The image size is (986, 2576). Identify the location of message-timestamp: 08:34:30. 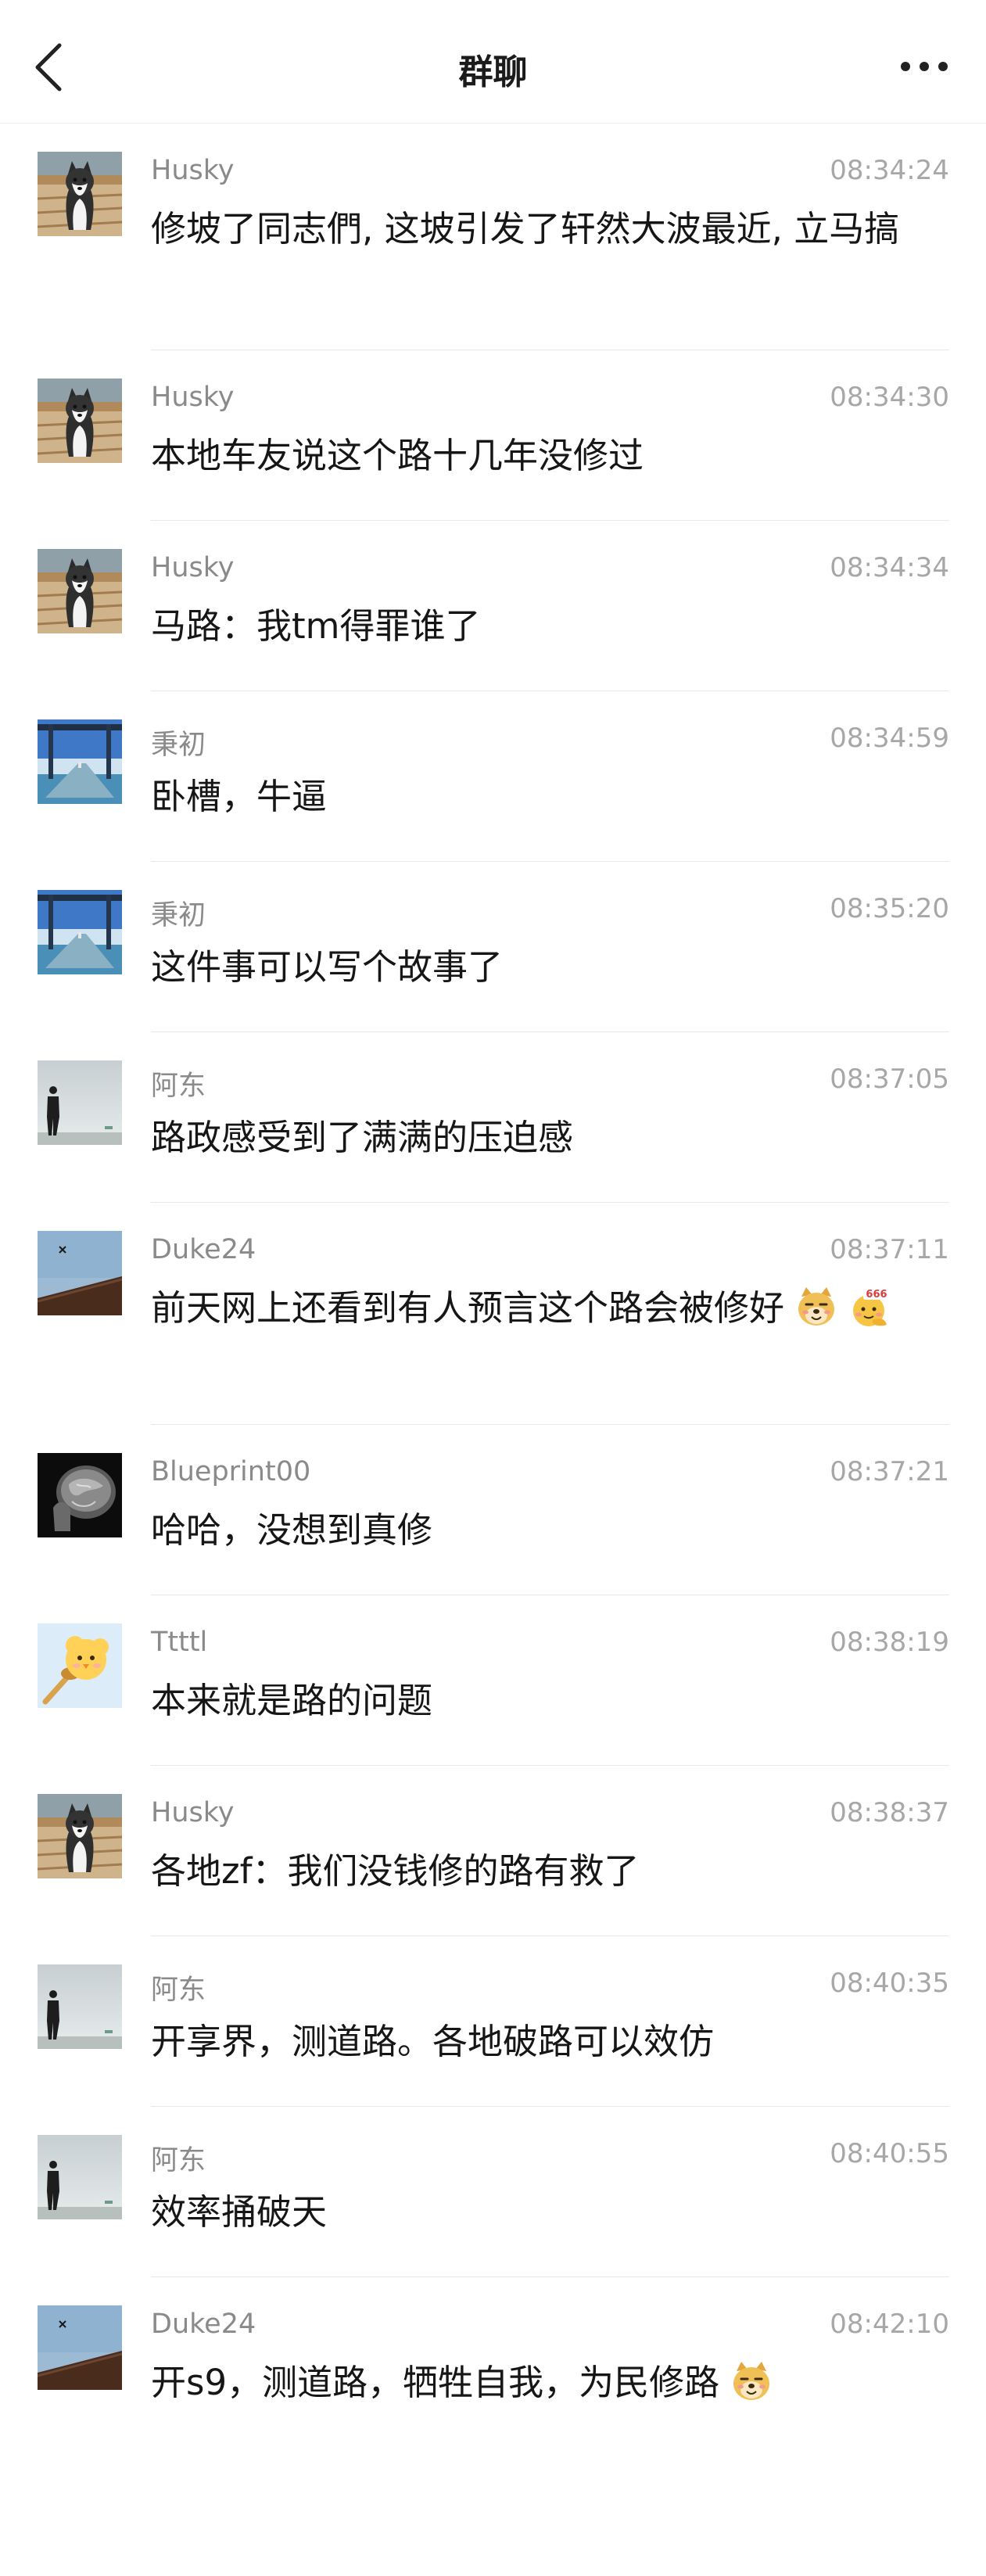
(889, 397).